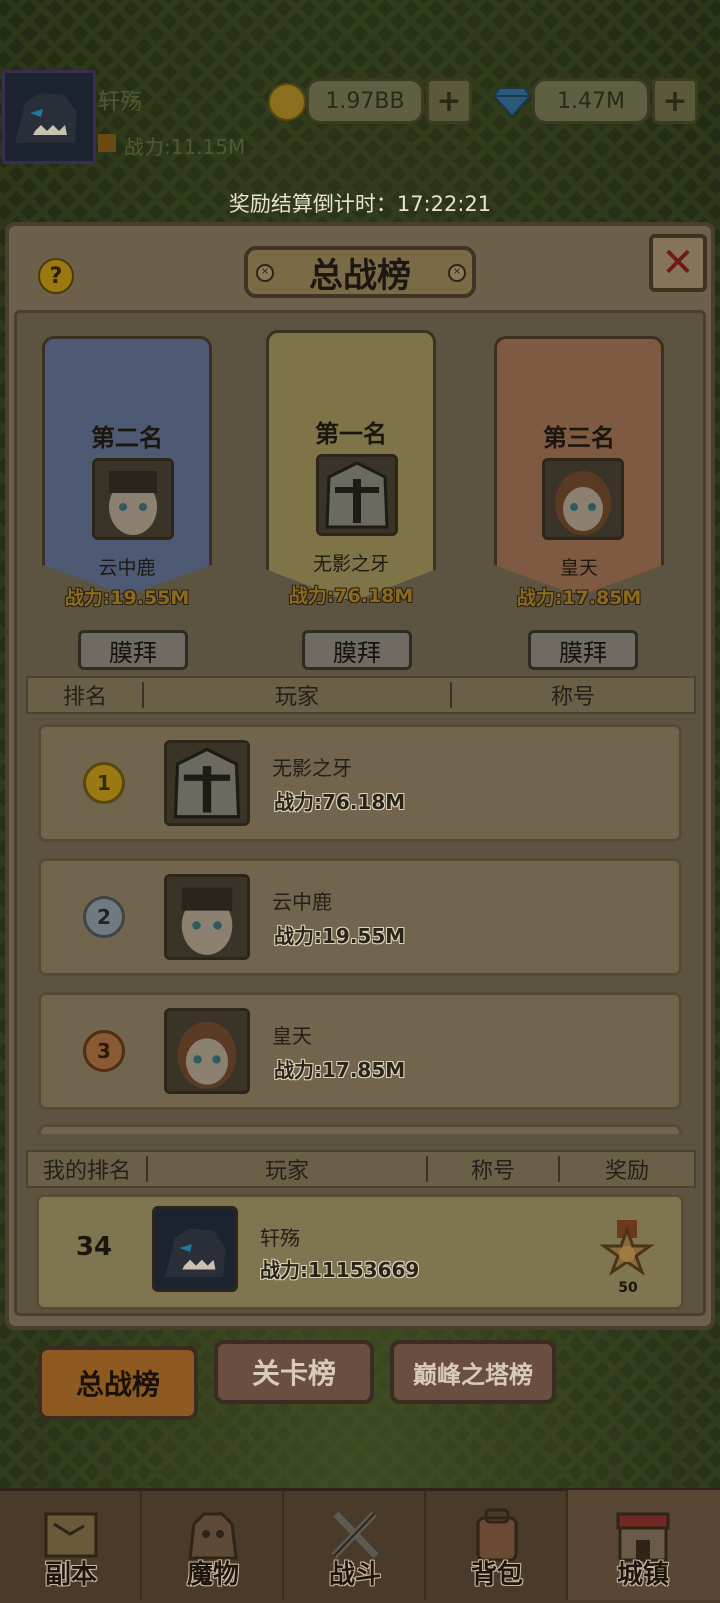 This screenshot has width=720, height=1603. Describe the element at coordinates (286, 1171) in the screenshot. I see `my-header-player: 玩家` at that location.